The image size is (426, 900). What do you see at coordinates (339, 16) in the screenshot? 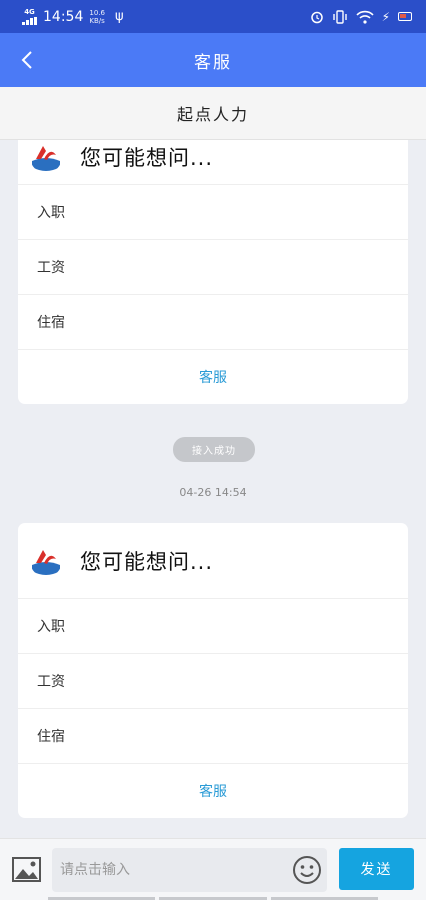
I see `vibrate-icon` at bounding box center [339, 16].